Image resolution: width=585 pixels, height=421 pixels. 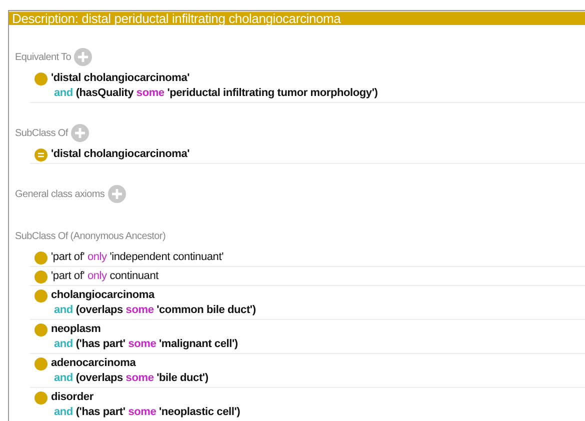 I want to click on class-expression: neoplasm, so click(x=76, y=329).